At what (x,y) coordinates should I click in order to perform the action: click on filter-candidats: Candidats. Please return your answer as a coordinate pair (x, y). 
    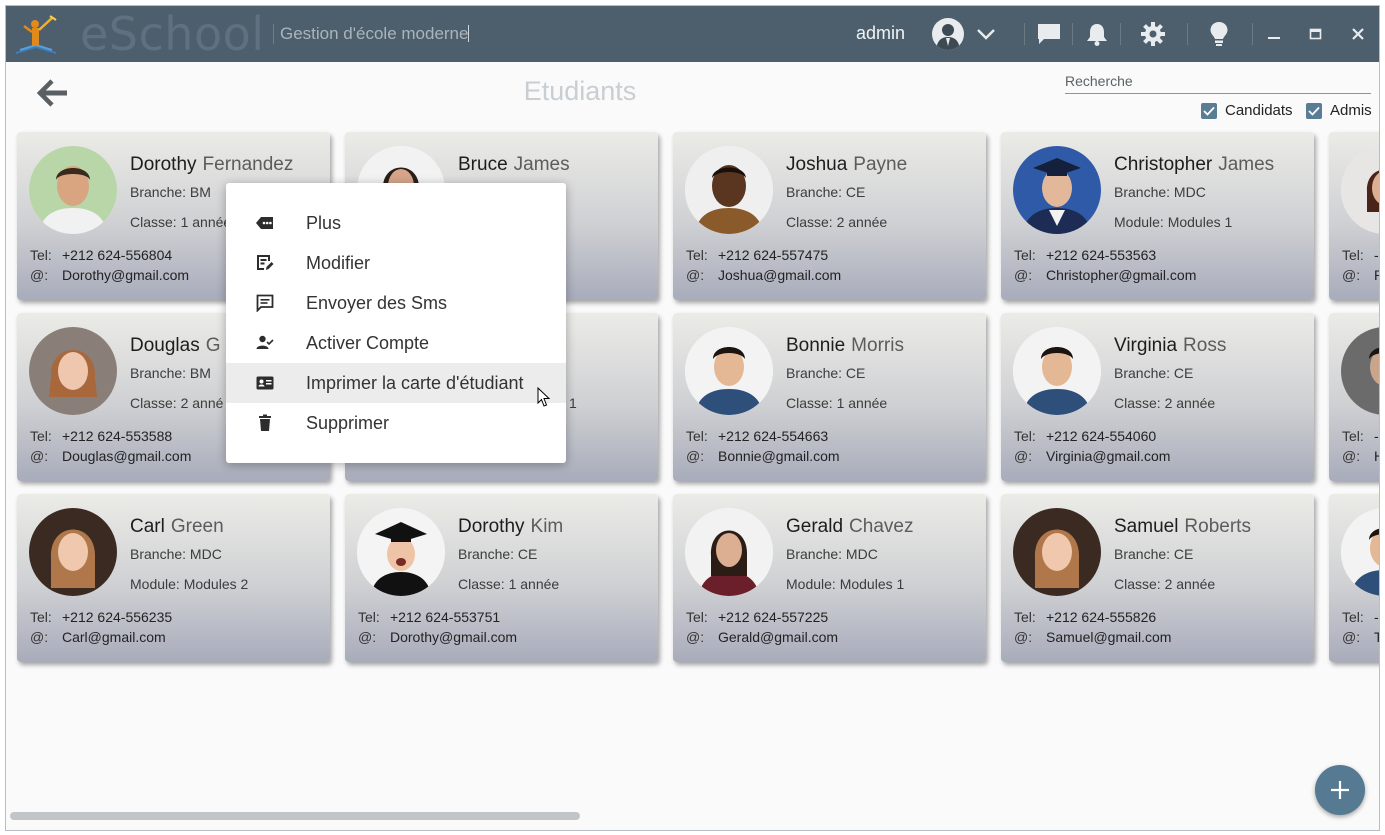
    Looking at the image, I should click on (1247, 110).